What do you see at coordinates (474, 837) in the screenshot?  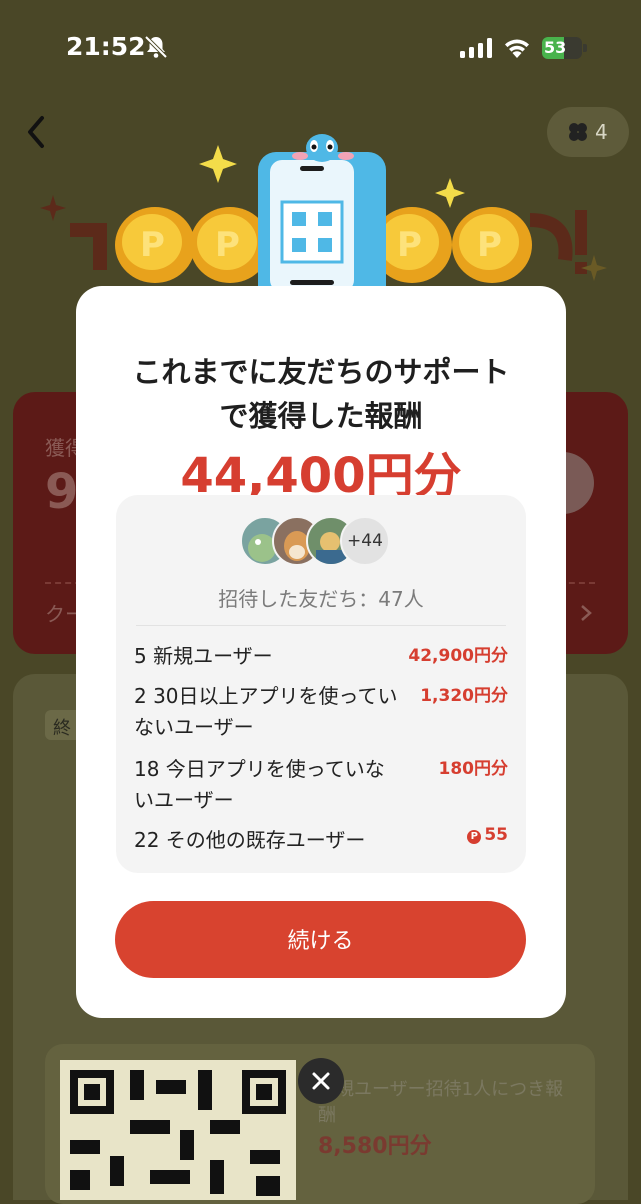 I see `point-icon: P` at bounding box center [474, 837].